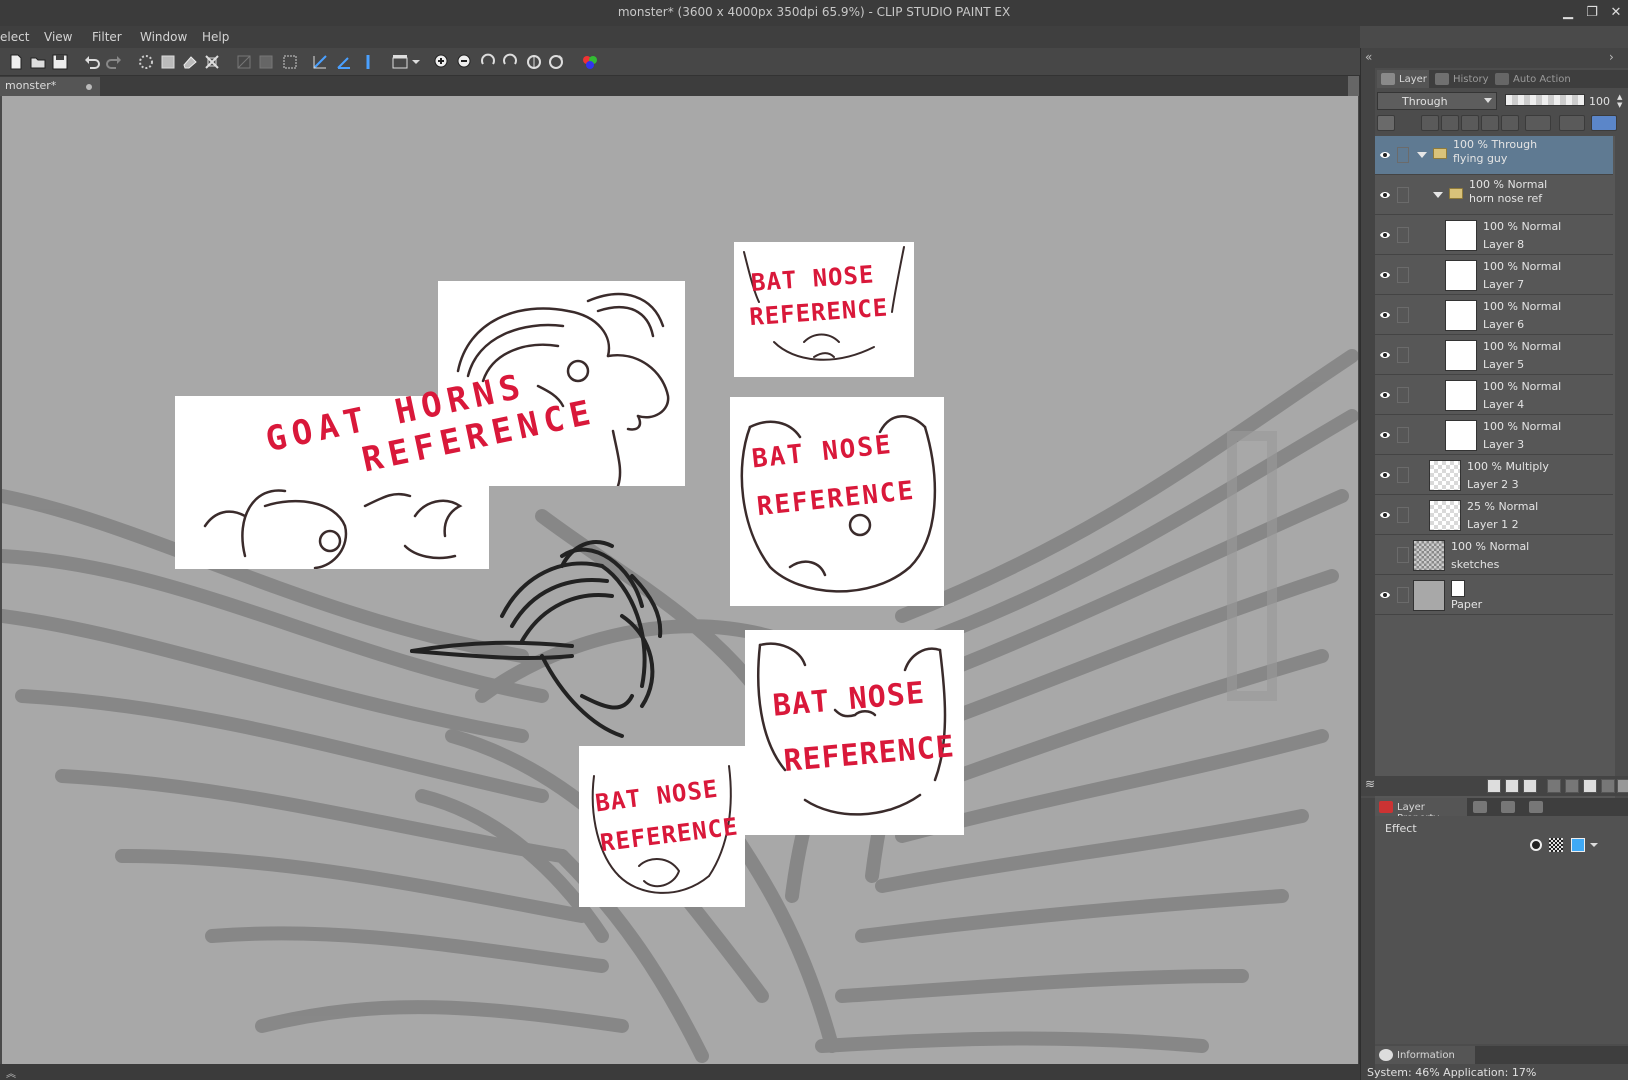  I want to click on layer-row: Paper, so click(1494, 595).